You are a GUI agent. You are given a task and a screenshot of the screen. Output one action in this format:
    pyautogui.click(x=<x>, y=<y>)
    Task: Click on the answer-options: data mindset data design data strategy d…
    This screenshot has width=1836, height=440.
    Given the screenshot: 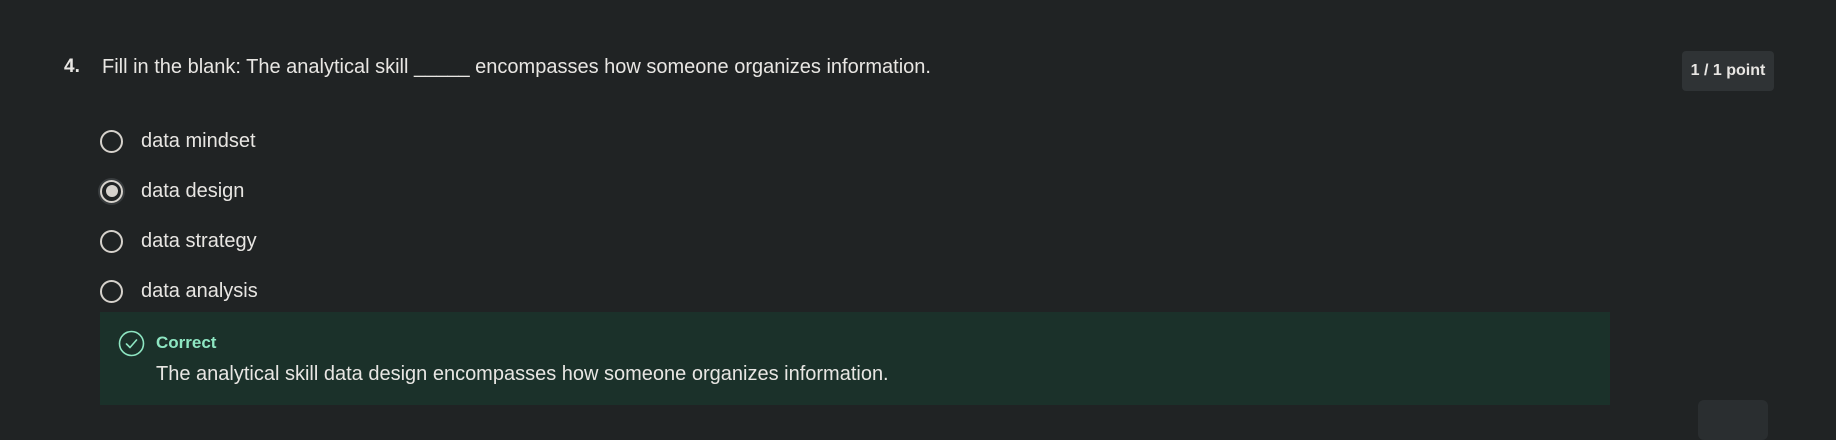 What is the action you would take?
    pyautogui.click(x=179, y=216)
    